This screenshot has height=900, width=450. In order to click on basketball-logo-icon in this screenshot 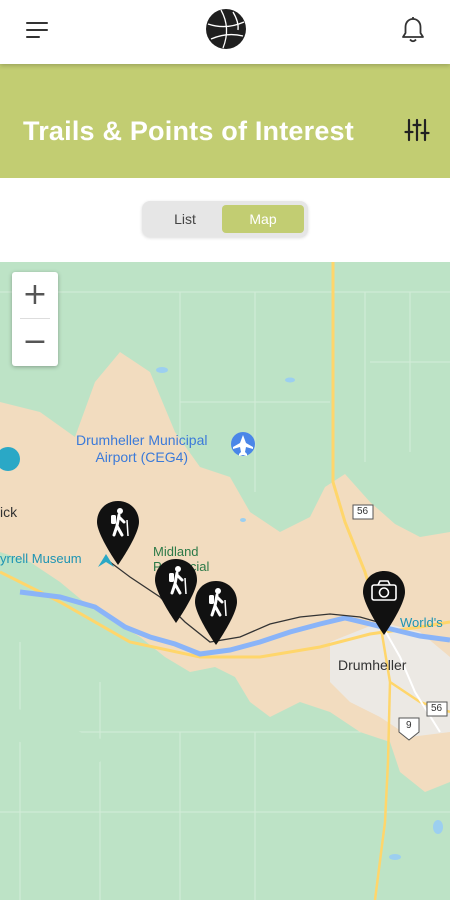, I will do `click(226, 29)`.